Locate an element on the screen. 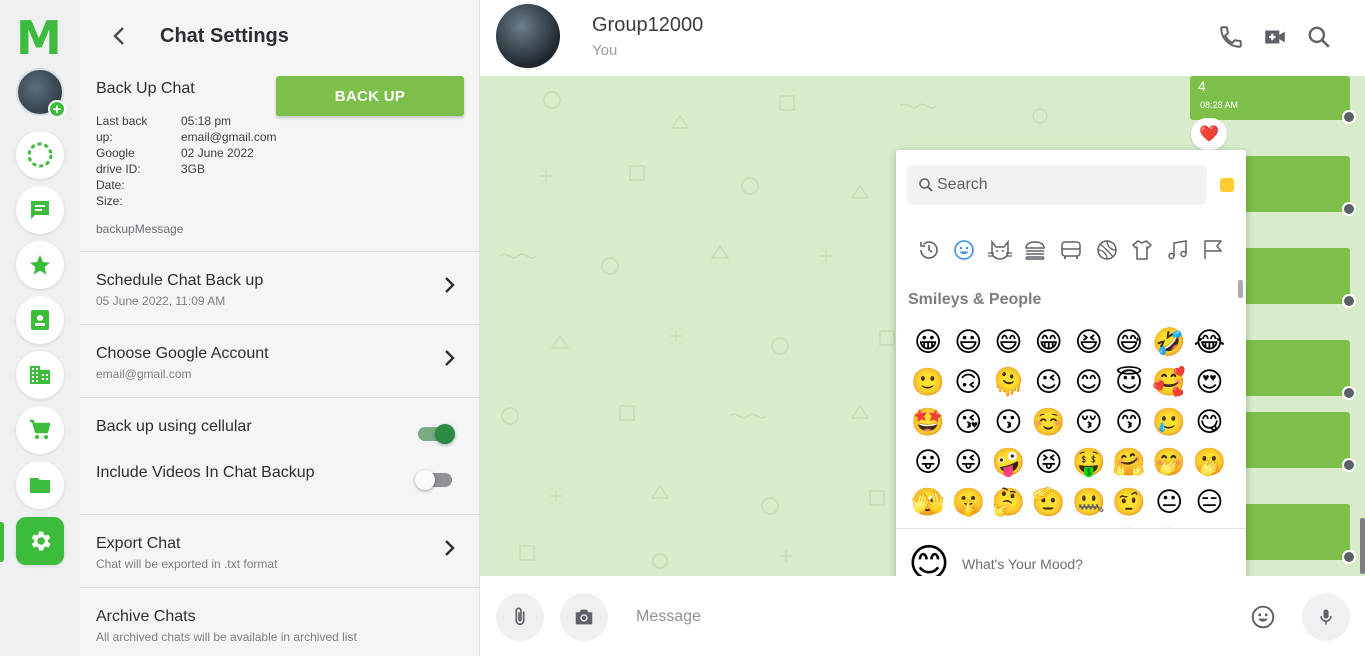 Image resolution: width=1365 pixels, height=656 pixels. video-call-icon is located at coordinates (1275, 37).